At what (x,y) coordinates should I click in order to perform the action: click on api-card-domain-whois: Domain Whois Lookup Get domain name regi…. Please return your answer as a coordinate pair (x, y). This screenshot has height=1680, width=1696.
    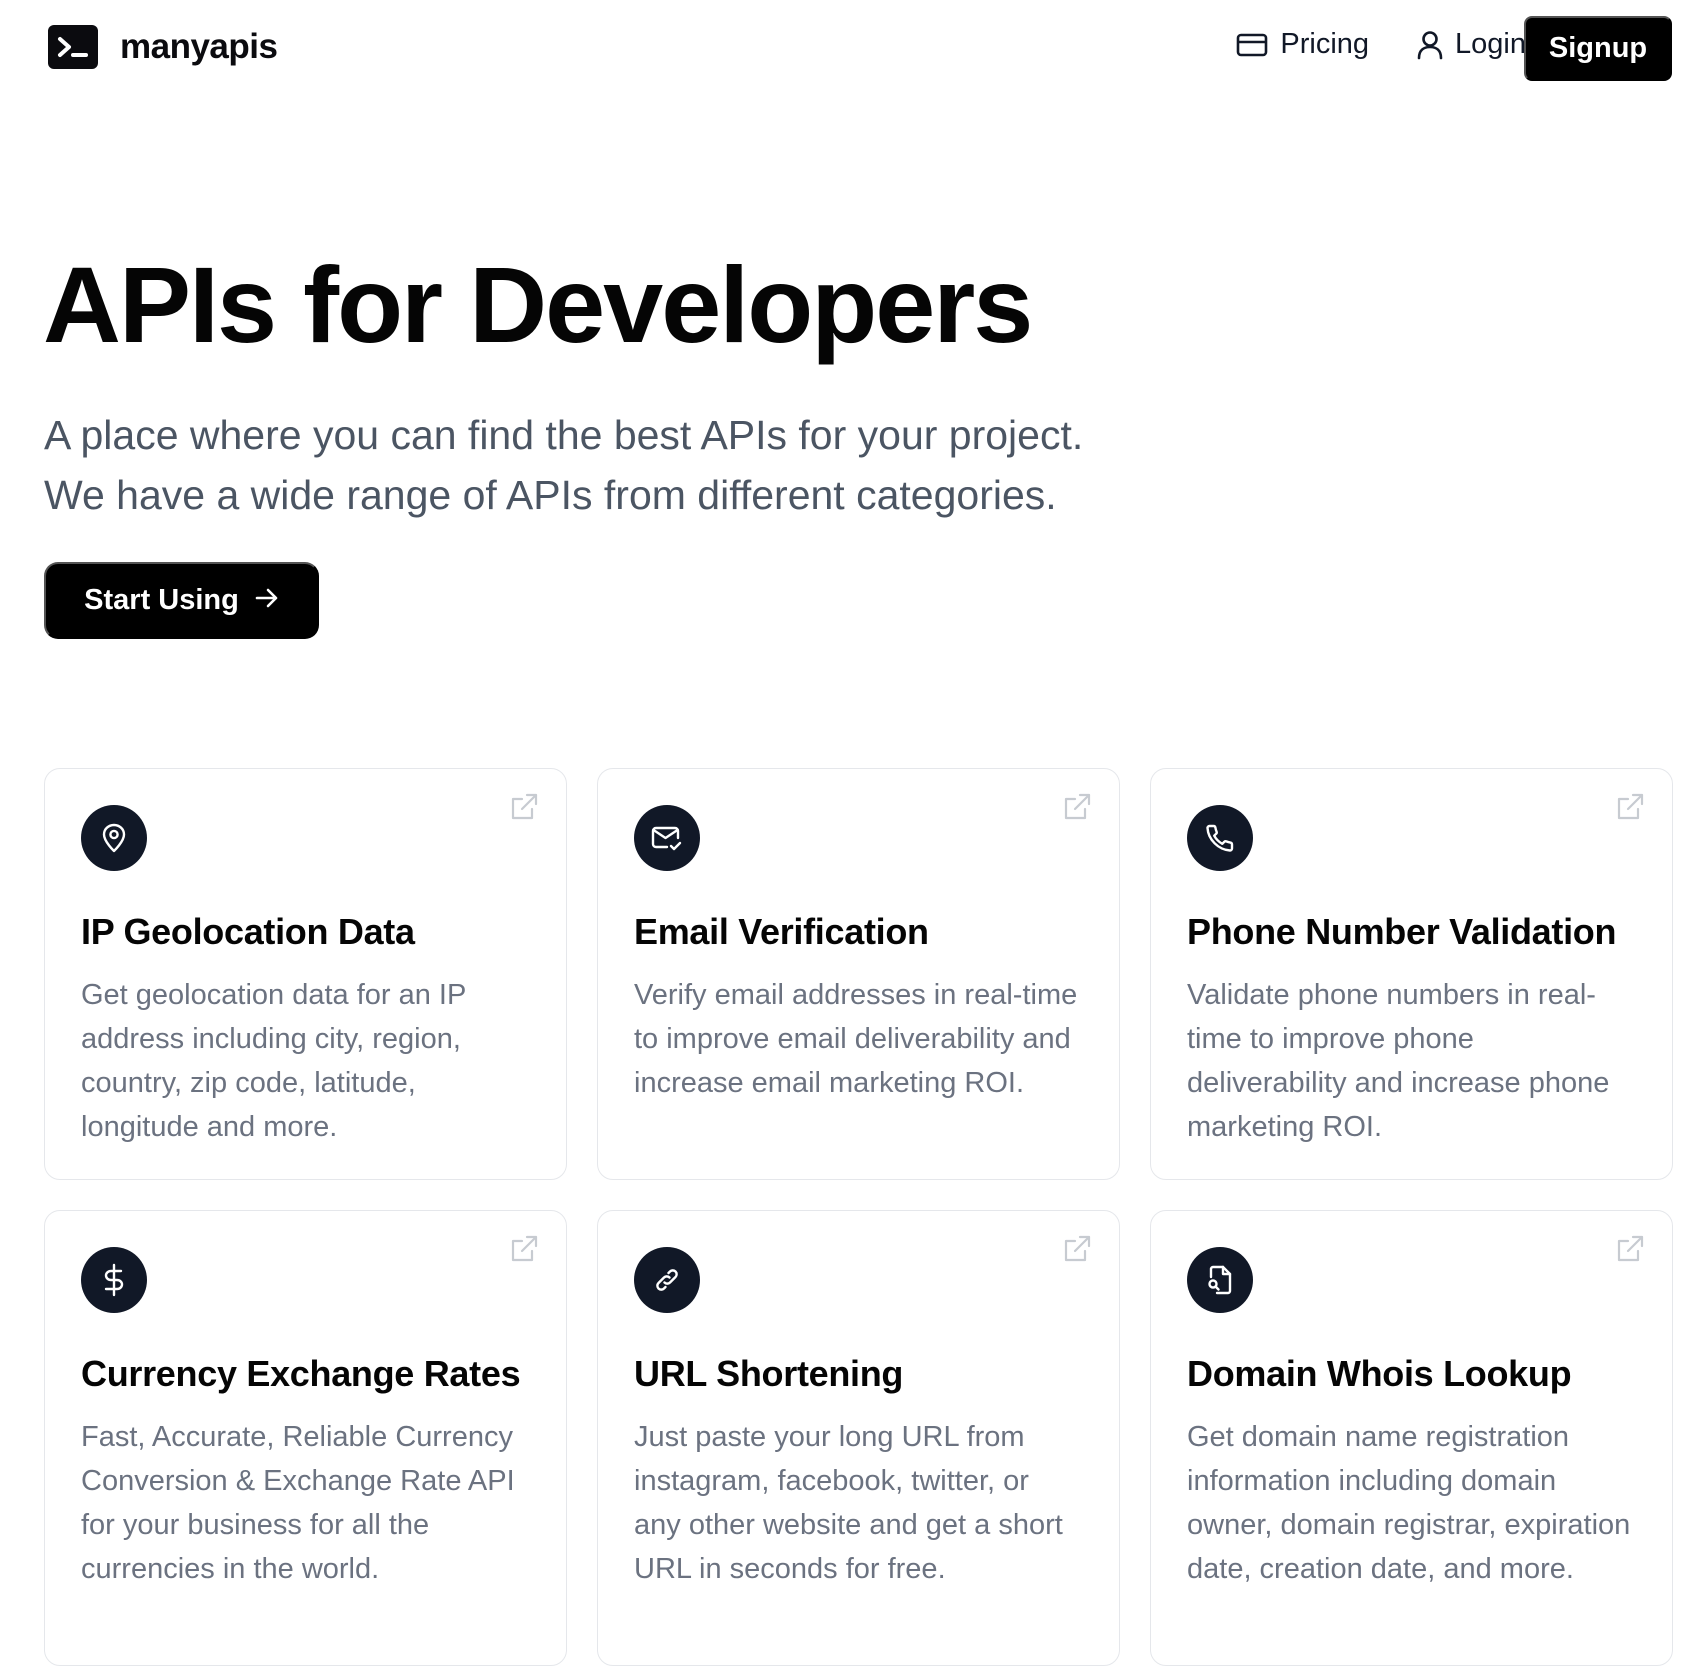
    Looking at the image, I should click on (1411, 1438).